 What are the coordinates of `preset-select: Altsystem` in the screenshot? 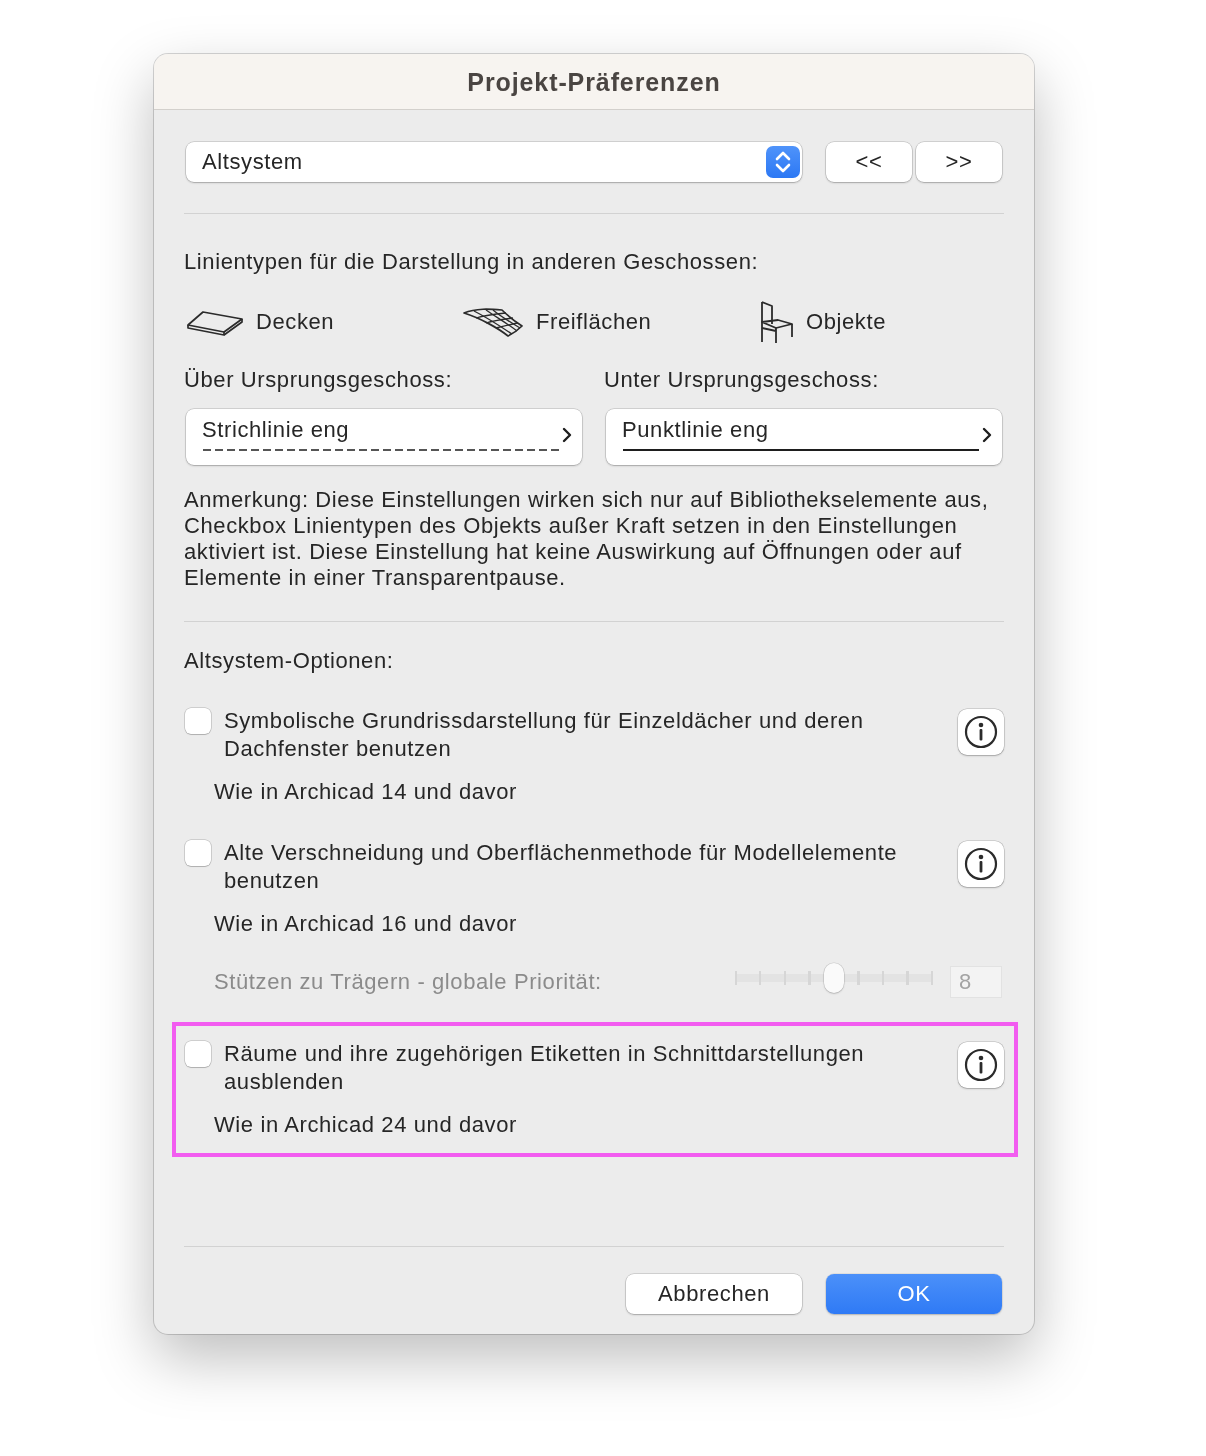 It's located at (494, 162).